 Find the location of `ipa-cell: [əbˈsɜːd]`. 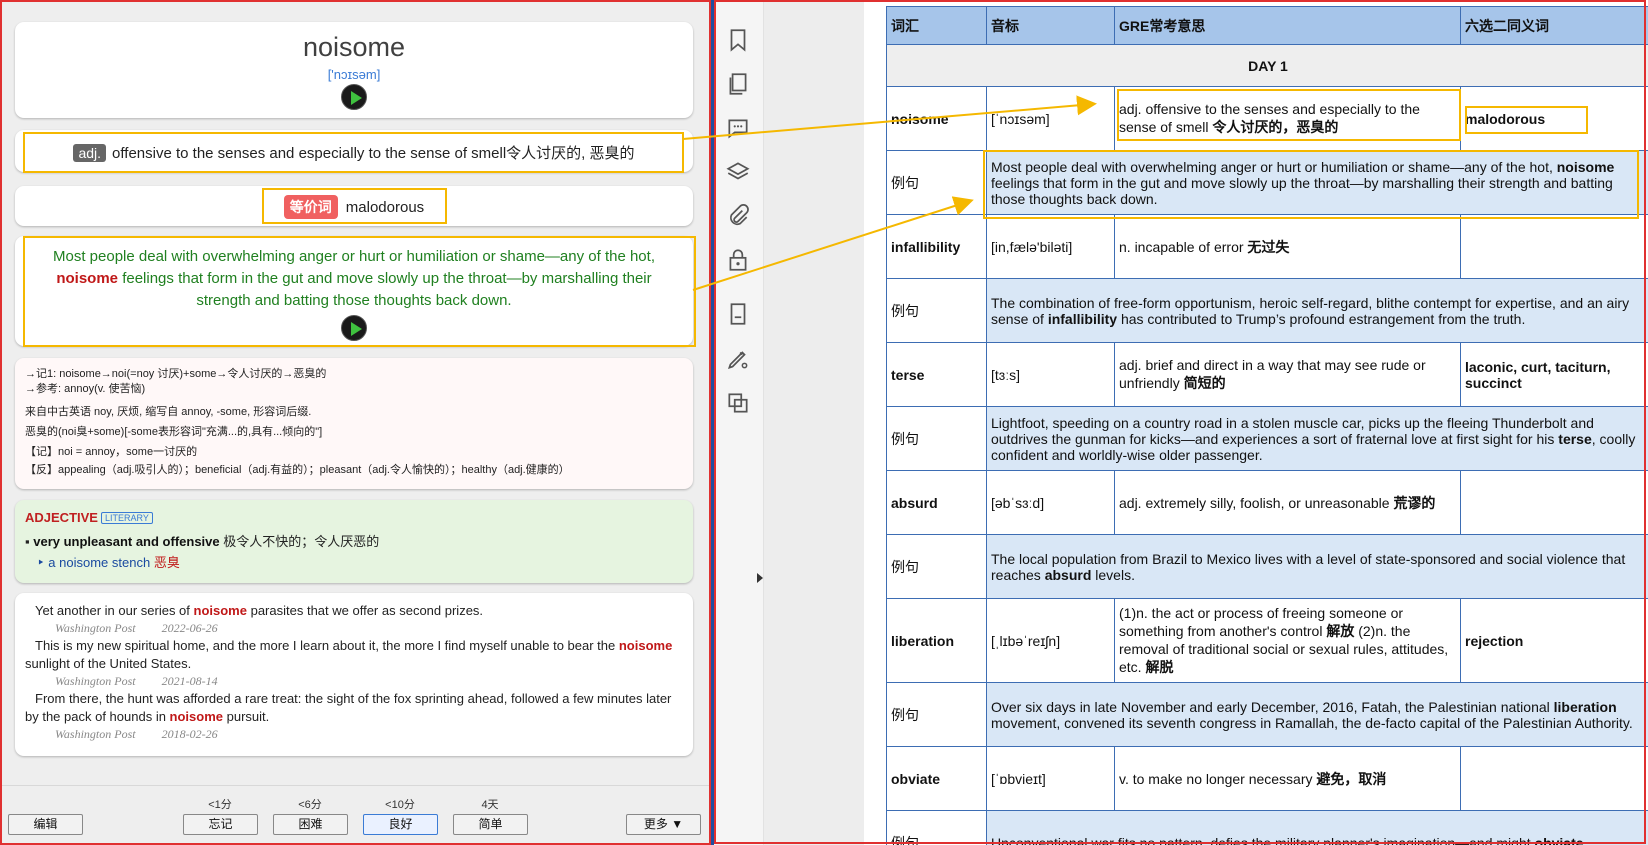

ipa-cell: [əbˈsɜːd] is located at coordinates (1050, 502).